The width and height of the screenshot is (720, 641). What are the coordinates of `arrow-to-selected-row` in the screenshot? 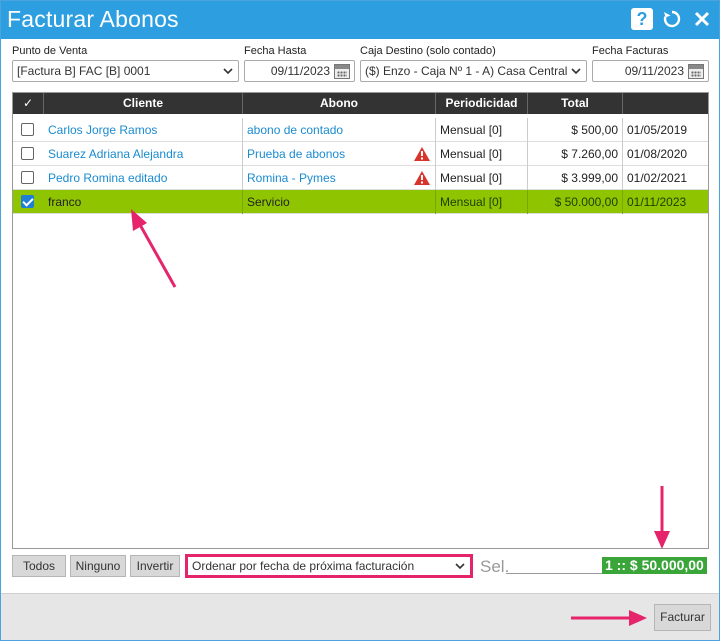 It's located at (154, 248).